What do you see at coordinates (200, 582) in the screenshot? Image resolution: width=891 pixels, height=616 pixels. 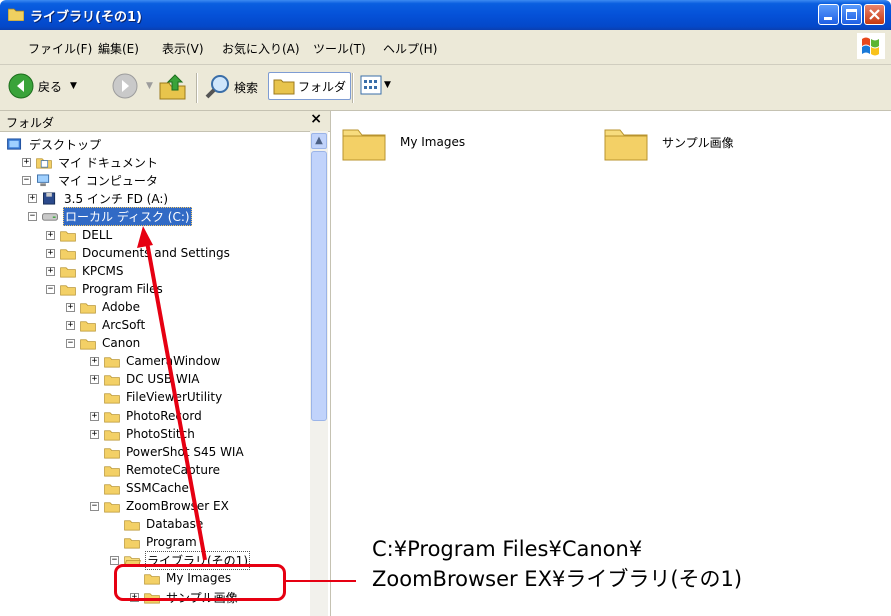 I see `highlight-box` at bounding box center [200, 582].